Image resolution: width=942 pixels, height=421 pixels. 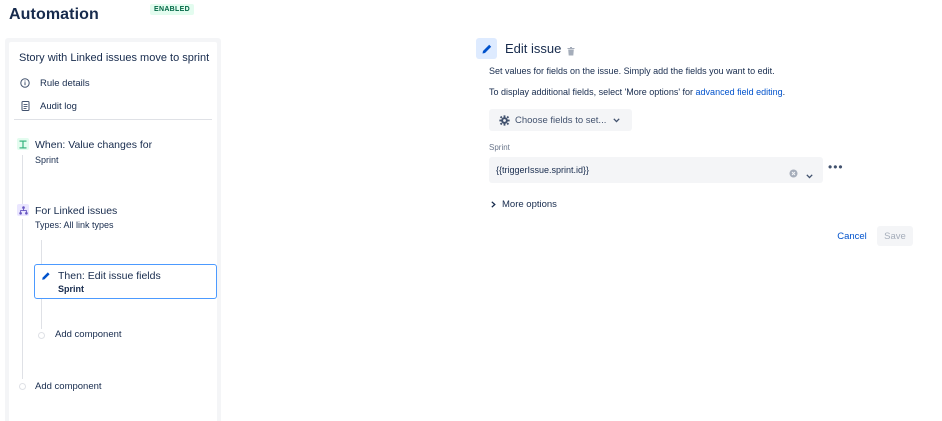 I want to click on audit-log-link: Audit log, so click(x=48, y=106).